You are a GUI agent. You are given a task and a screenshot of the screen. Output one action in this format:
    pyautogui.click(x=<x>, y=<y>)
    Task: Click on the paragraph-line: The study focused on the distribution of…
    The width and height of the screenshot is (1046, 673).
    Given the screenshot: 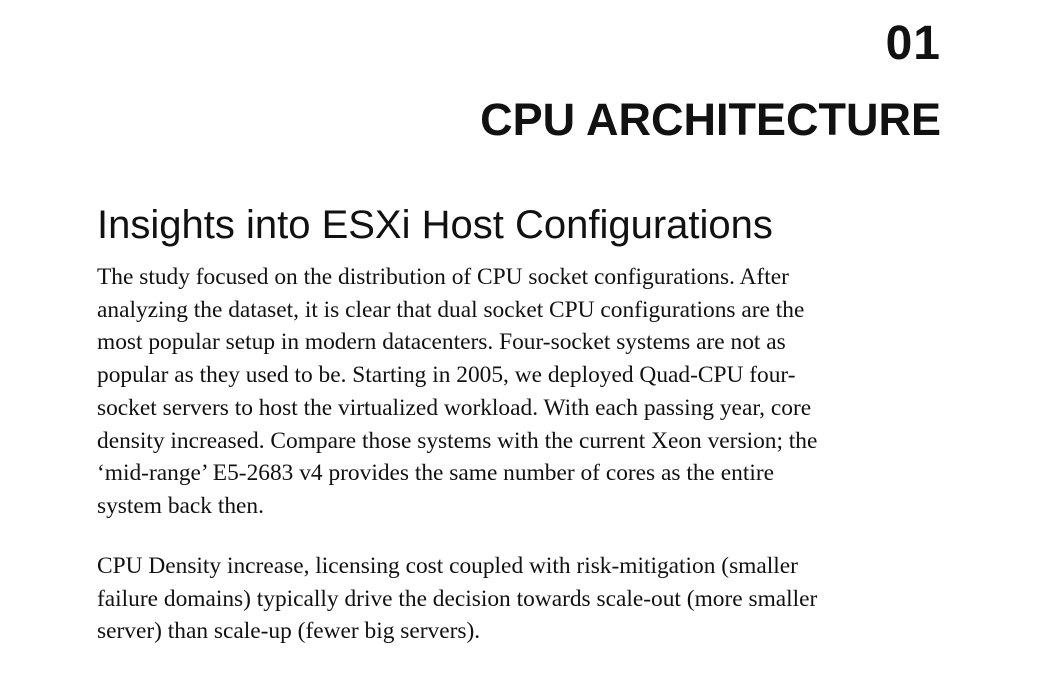 What is the action you would take?
    pyautogui.click(x=443, y=277)
    